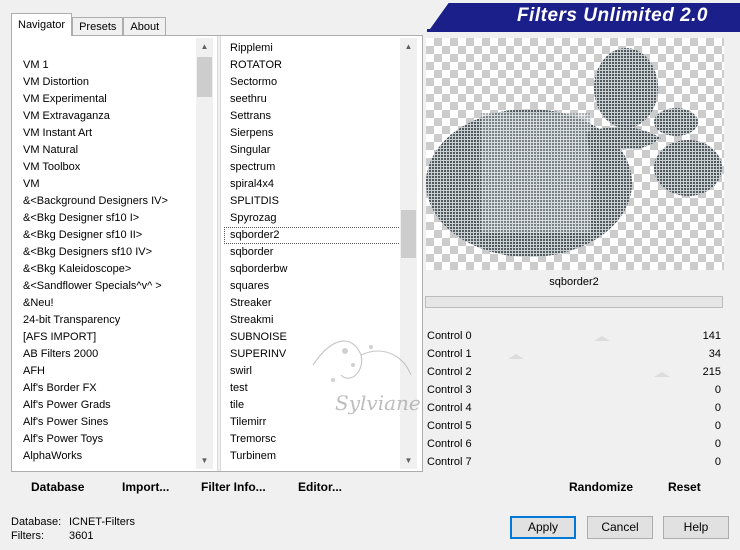  I want to click on randomize-button: Randomize, so click(601, 487).